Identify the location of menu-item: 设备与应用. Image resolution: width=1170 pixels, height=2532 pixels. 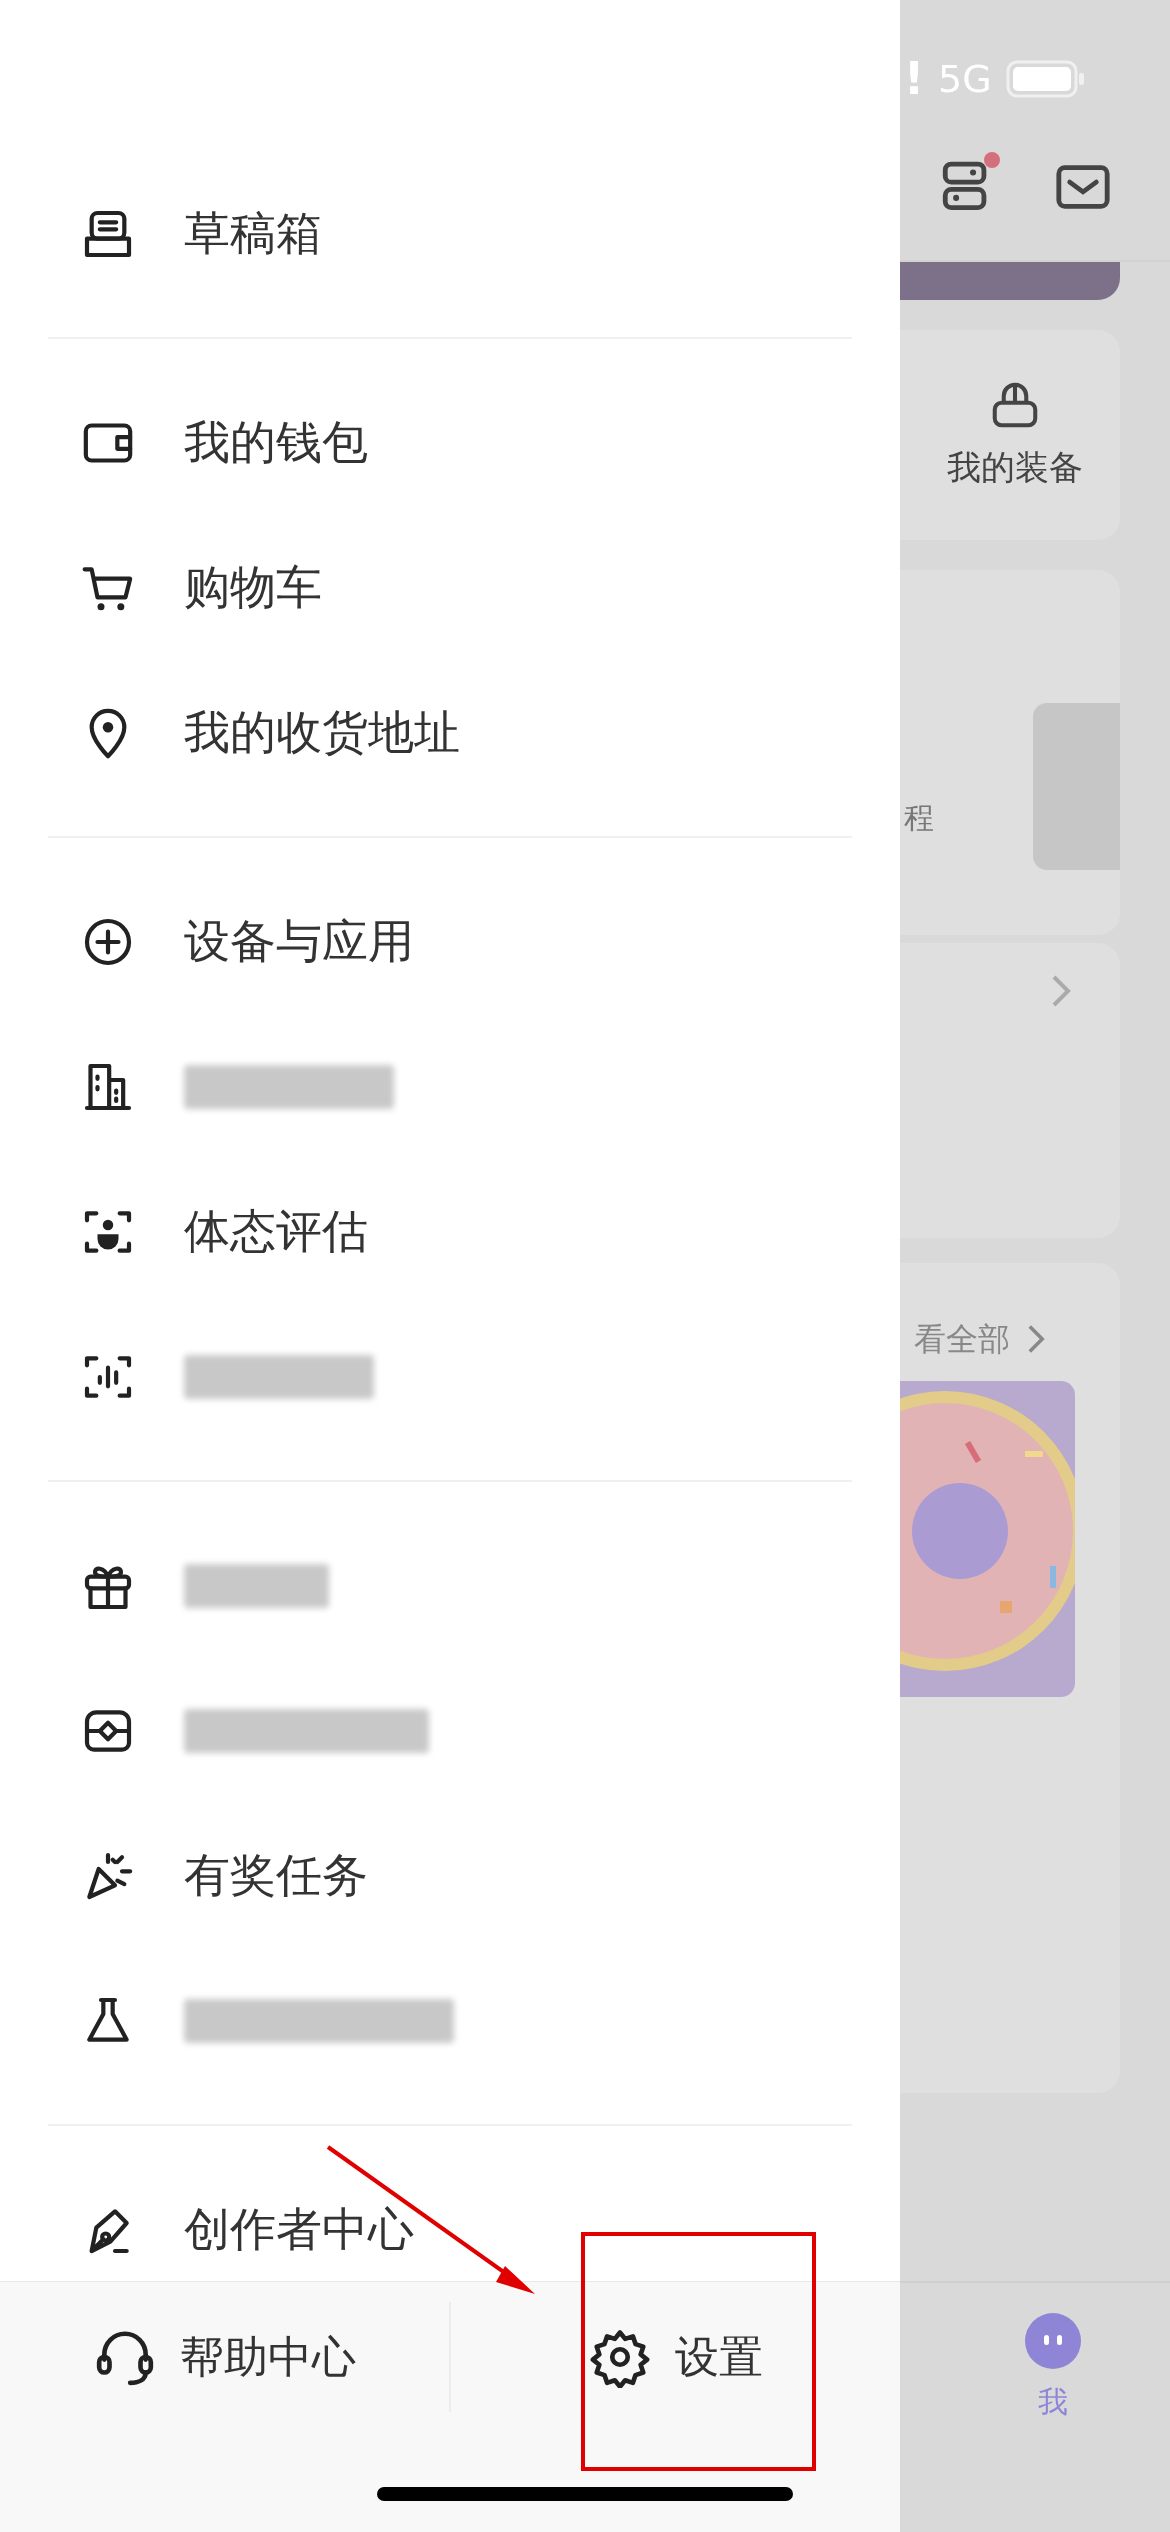
(299, 941).